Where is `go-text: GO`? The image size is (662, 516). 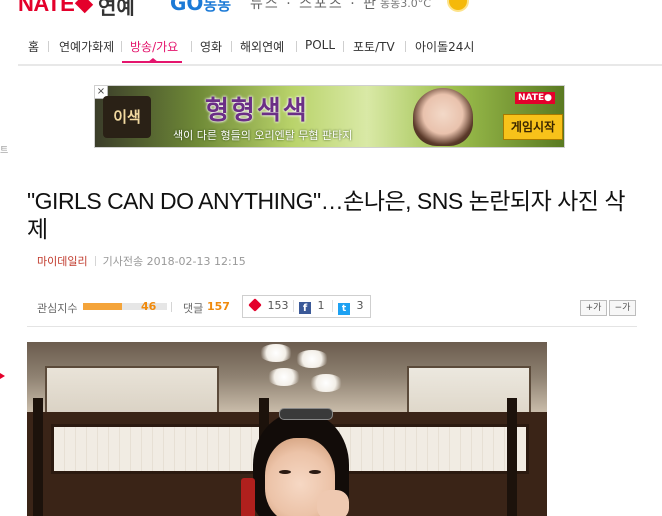
go-text: GO is located at coordinates (187, 7).